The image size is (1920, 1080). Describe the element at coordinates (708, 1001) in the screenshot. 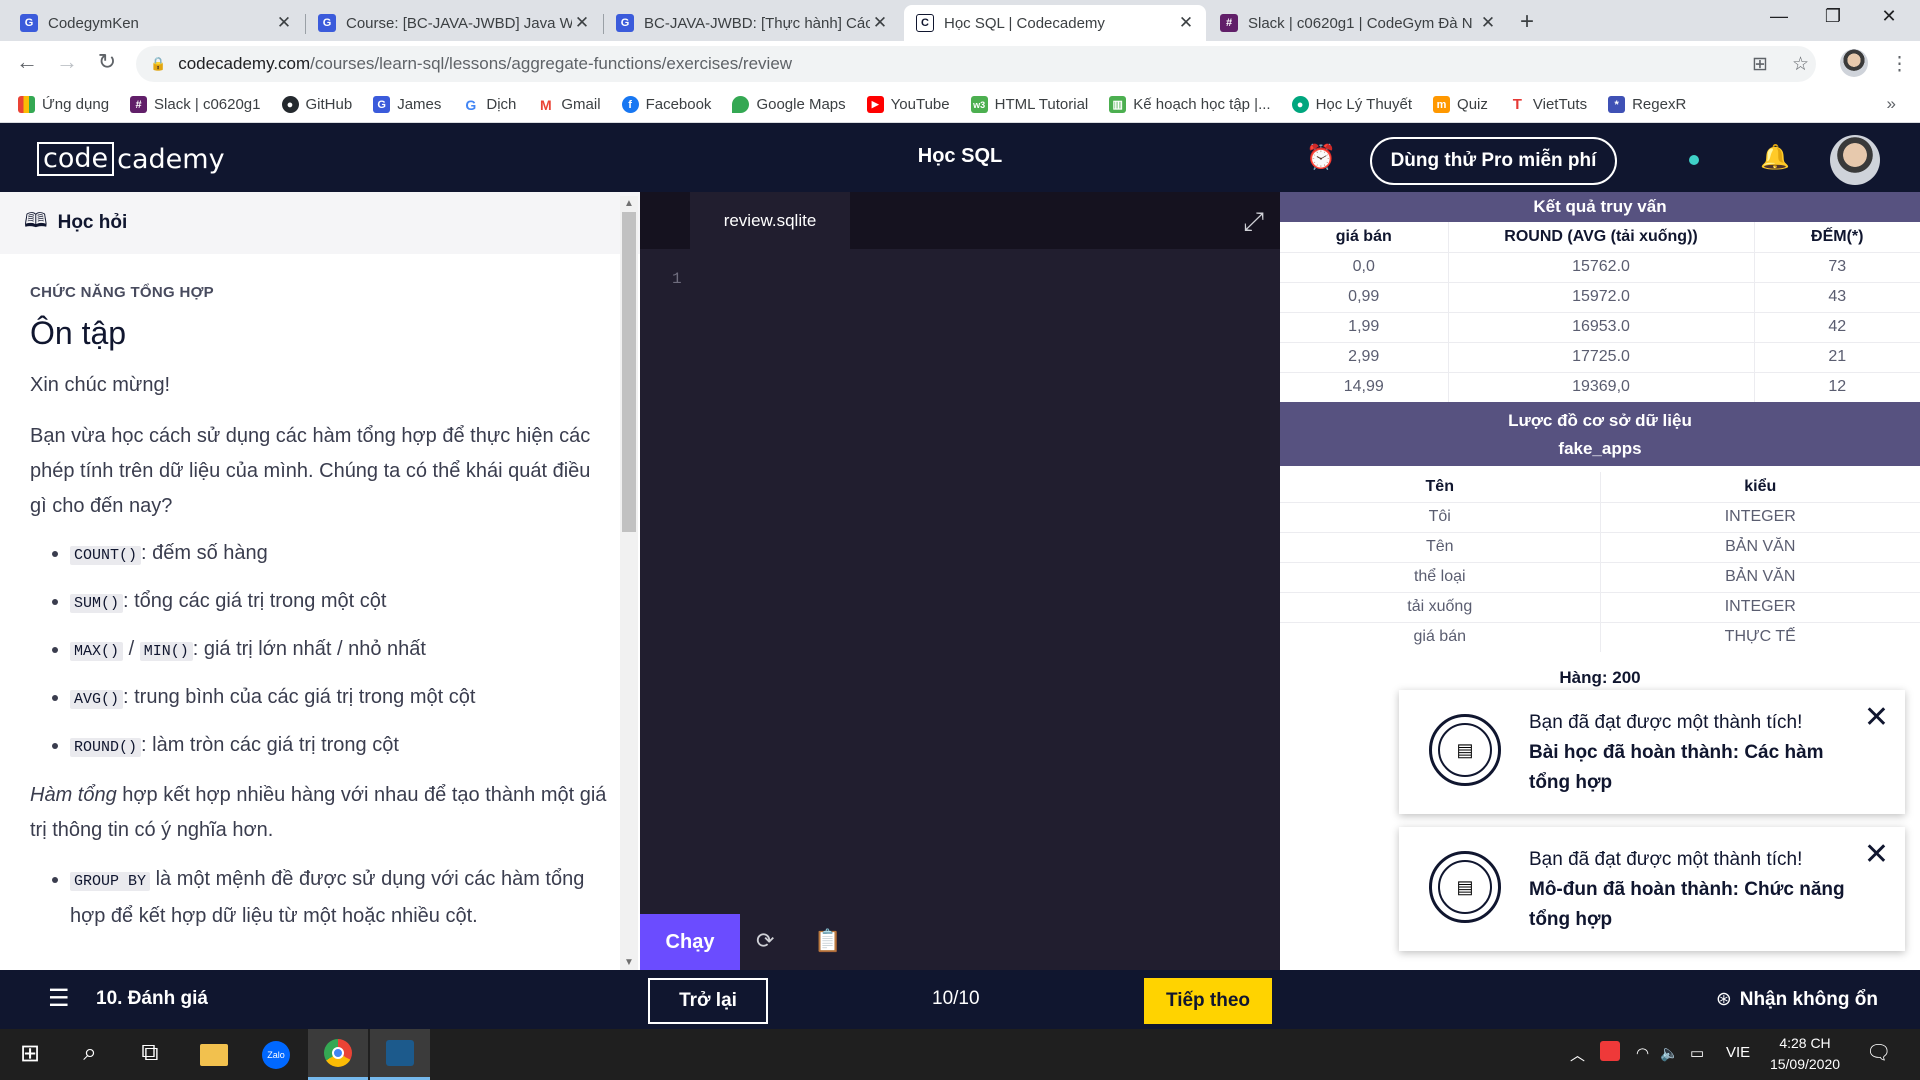

I see `back-button: Trở lại` at that location.